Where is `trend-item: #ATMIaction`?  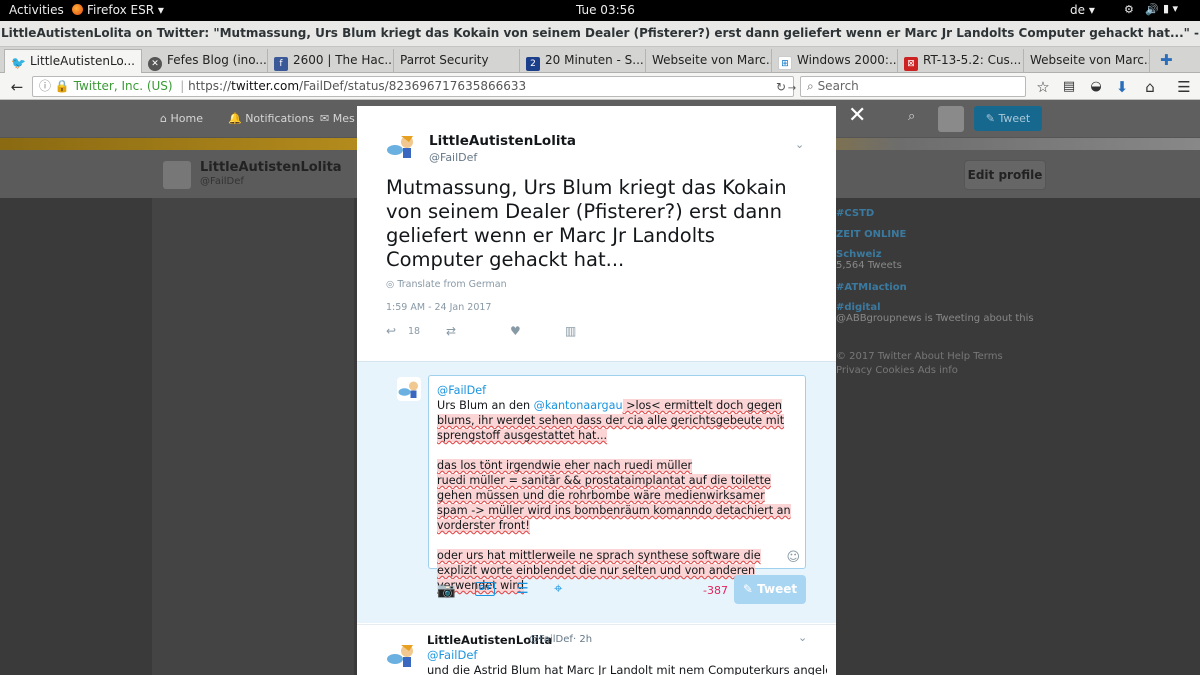 trend-item: #ATMIaction is located at coordinates (871, 287).